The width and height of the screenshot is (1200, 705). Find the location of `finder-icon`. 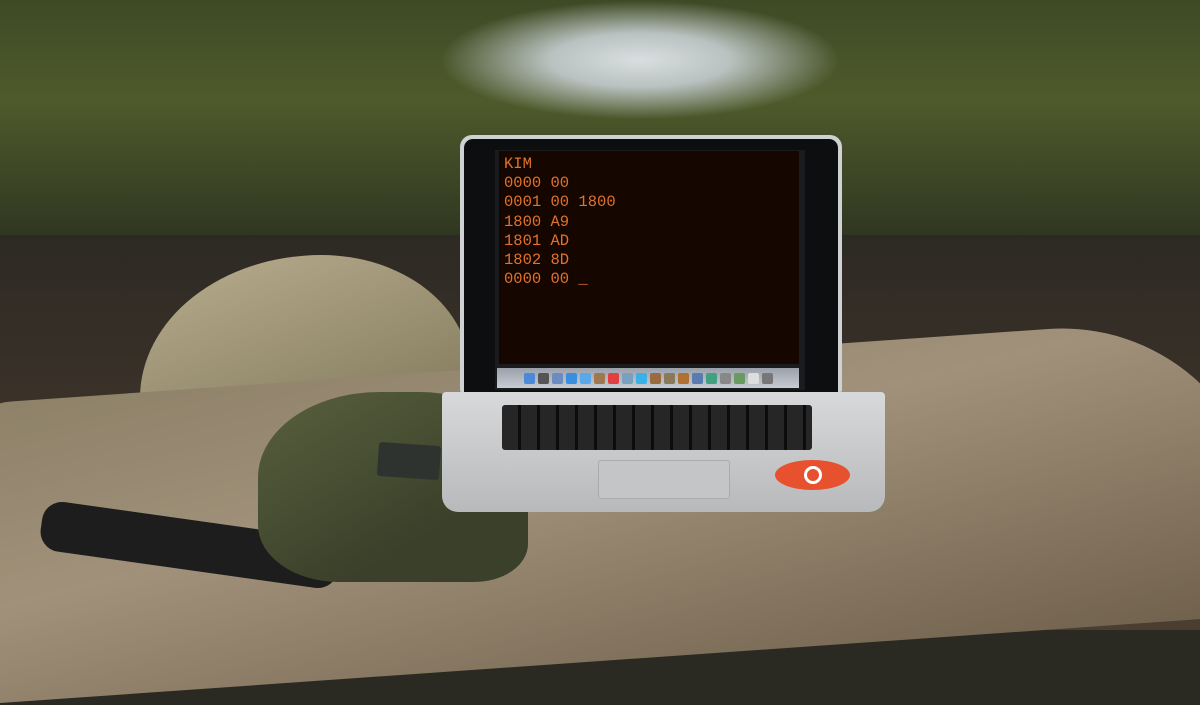

finder-icon is located at coordinates (529, 378).